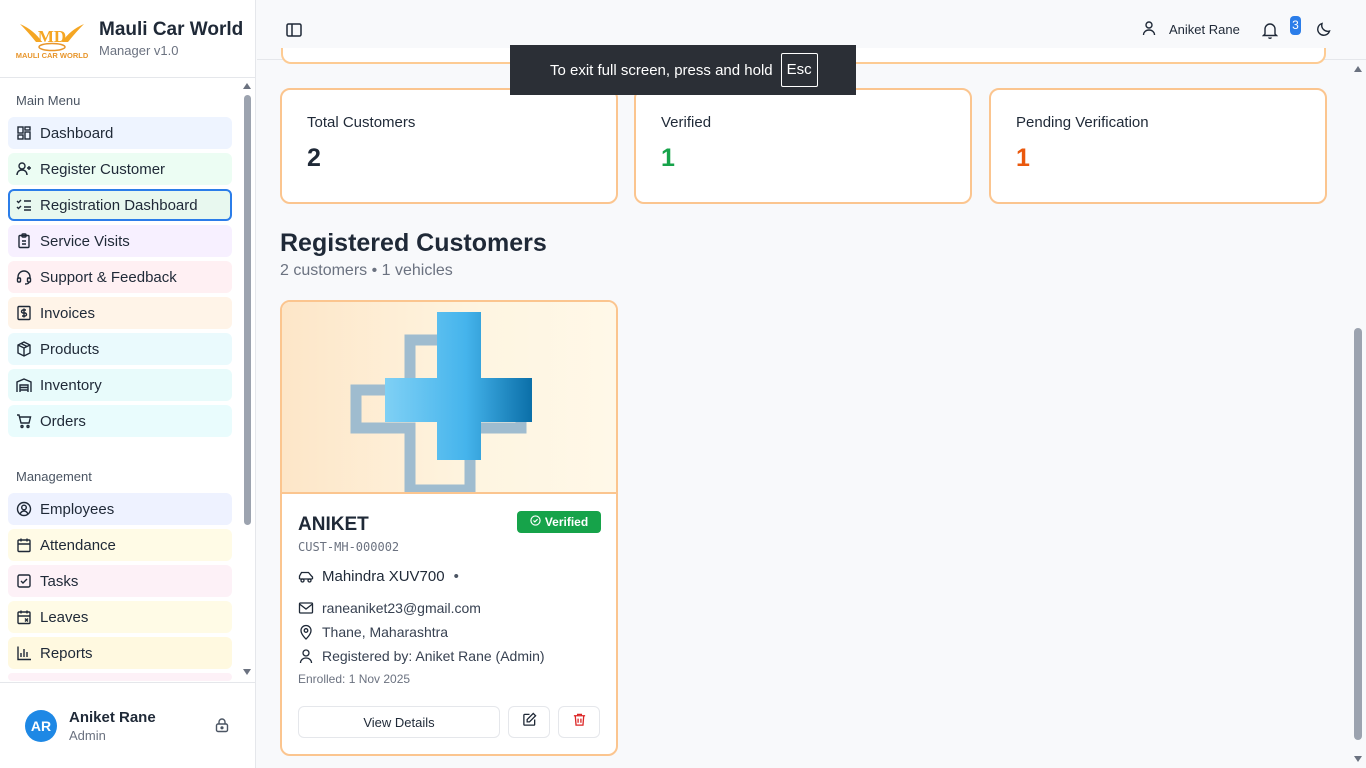 The width and height of the screenshot is (1366, 768). I want to click on check-circle-icon, so click(535, 522).